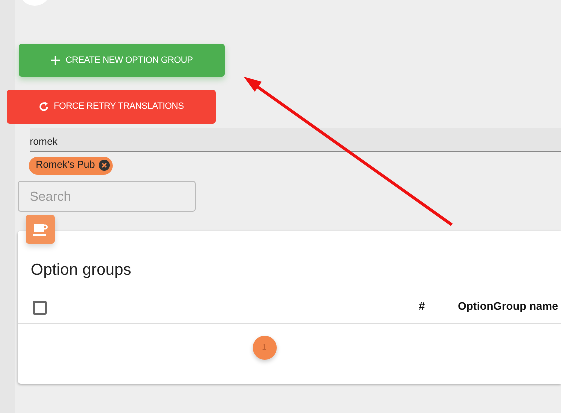 Image resolution: width=561 pixels, height=413 pixels. Describe the element at coordinates (111, 107) in the screenshot. I see `force-retry-button: FORCE RETRY TRANSLATIONS` at that location.